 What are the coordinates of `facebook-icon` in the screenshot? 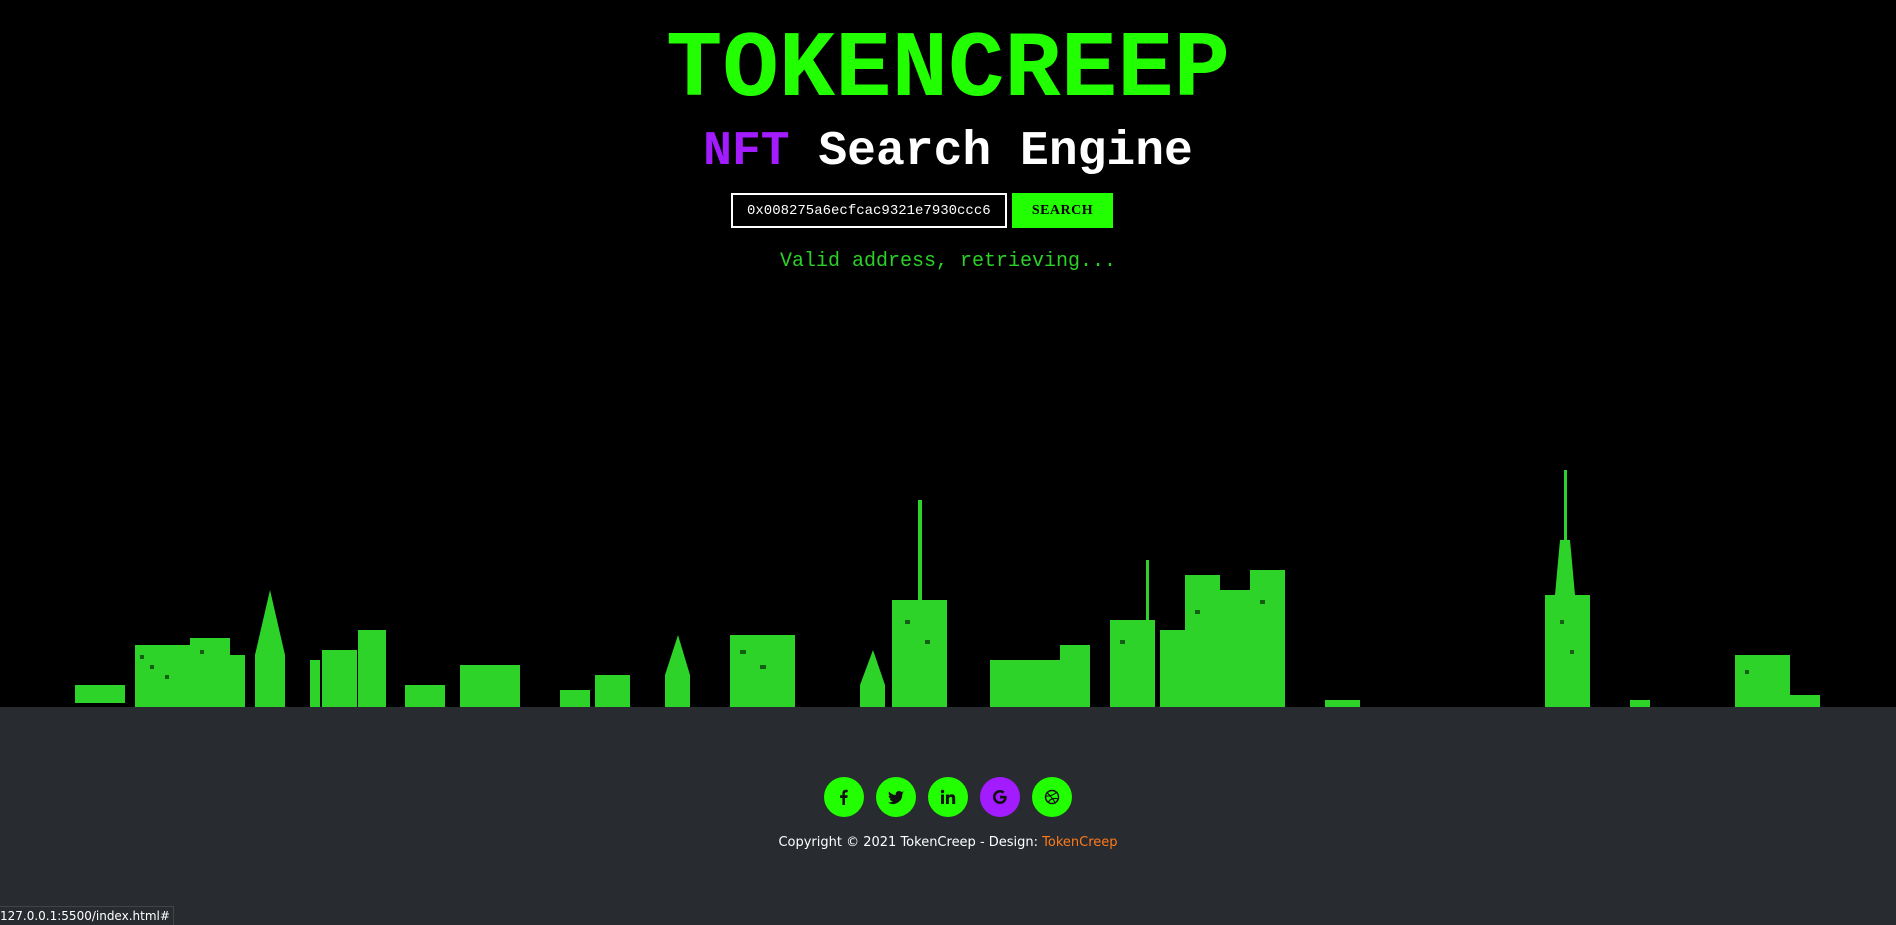 It's located at (844, 797).